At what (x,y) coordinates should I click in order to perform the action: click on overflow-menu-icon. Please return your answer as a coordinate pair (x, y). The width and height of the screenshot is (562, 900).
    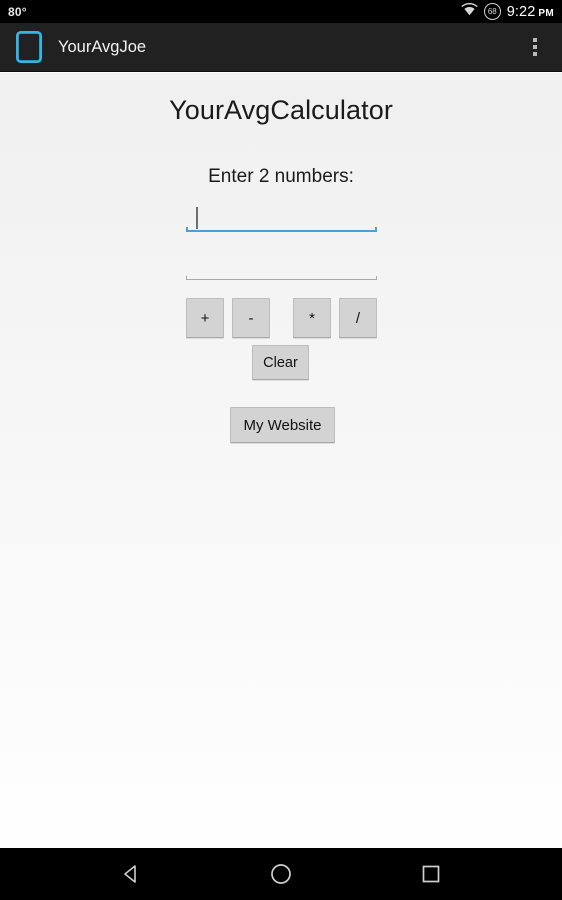
    Looking at the image, I should click on (535, 47).